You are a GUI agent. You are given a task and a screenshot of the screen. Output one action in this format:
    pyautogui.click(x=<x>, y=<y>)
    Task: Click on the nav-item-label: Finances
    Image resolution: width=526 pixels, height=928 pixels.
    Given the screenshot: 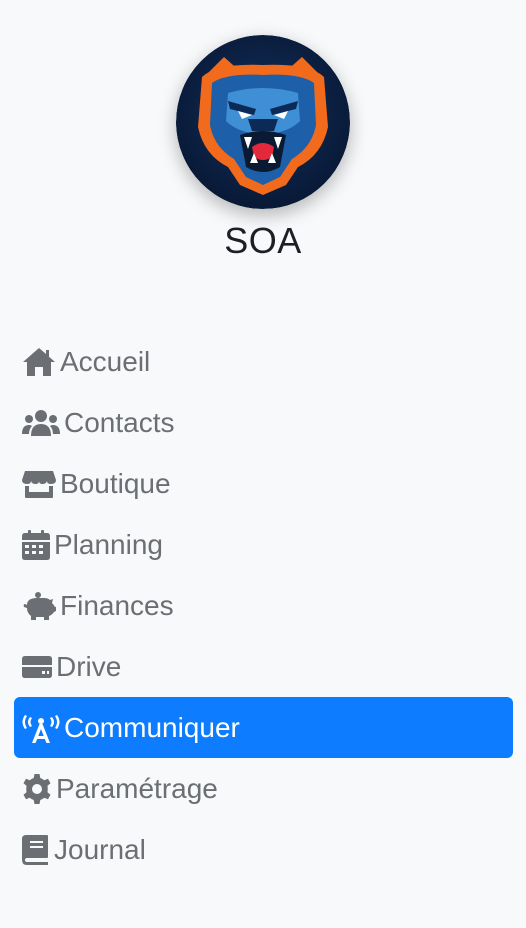 What is the action you would take?
    pyautogui.click(x=117, y=605)
    